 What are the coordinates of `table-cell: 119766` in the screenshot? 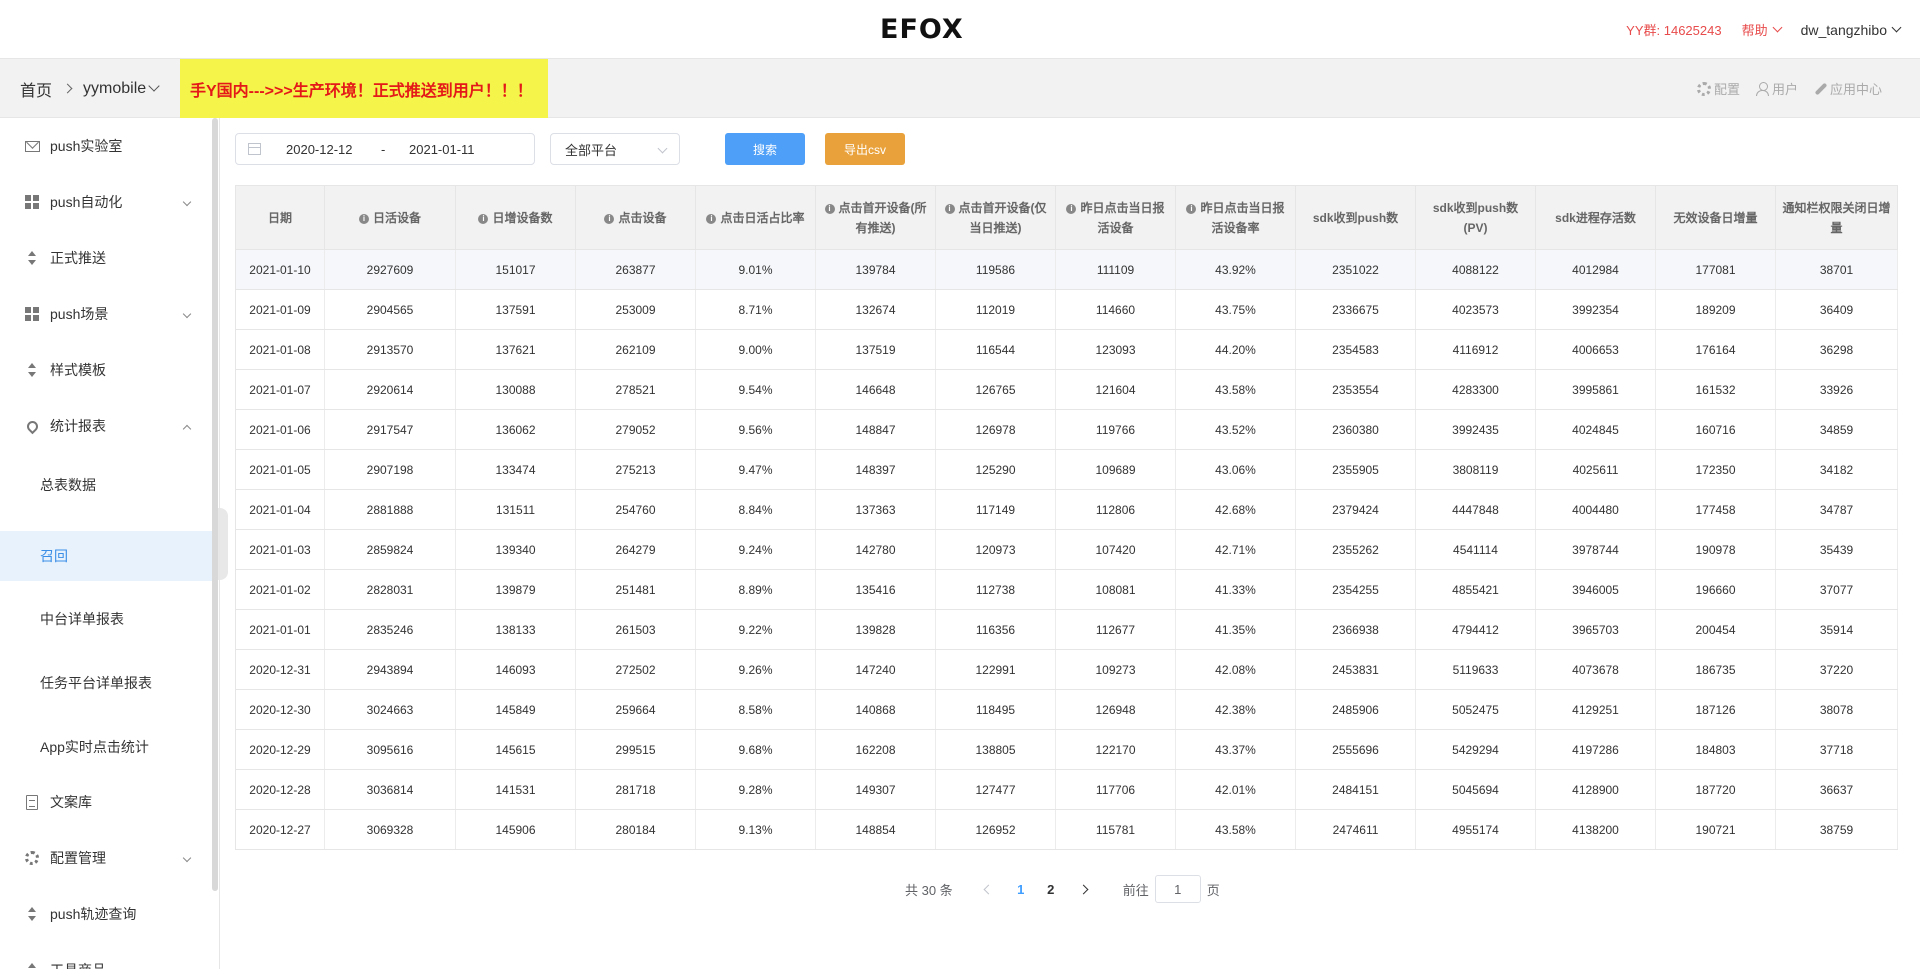 It's located at (1115, 429).